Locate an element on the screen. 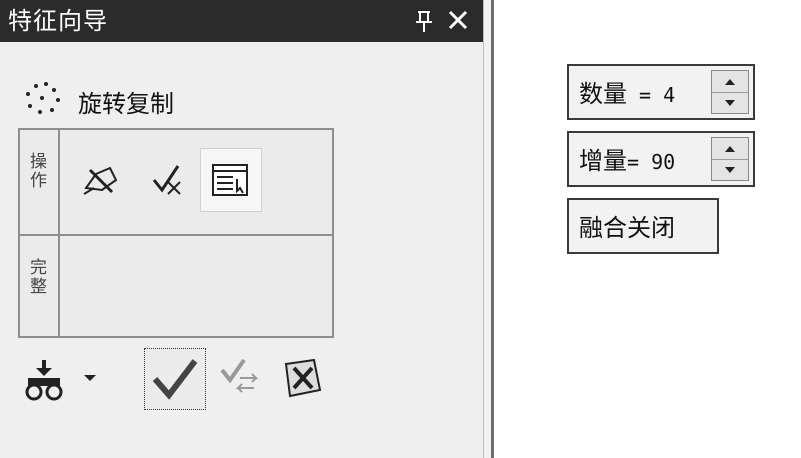  apply-preview-icon is located at coordinates (240, 376).